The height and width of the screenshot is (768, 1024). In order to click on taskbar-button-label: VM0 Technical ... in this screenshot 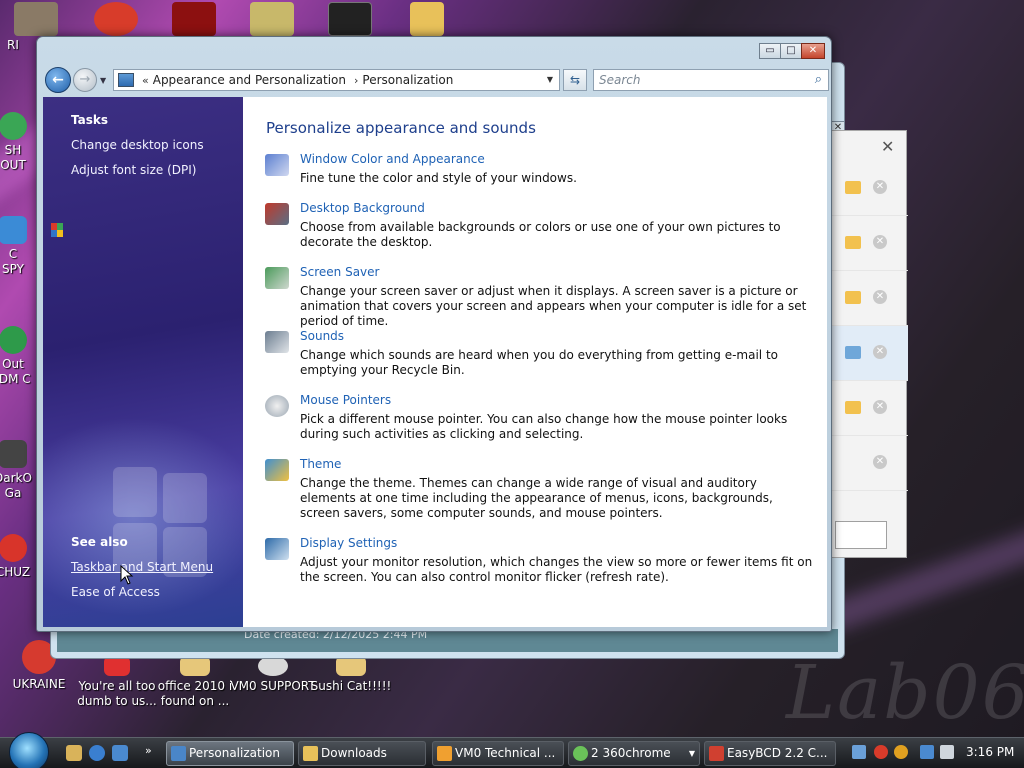, I will do `click(505, 753)`.